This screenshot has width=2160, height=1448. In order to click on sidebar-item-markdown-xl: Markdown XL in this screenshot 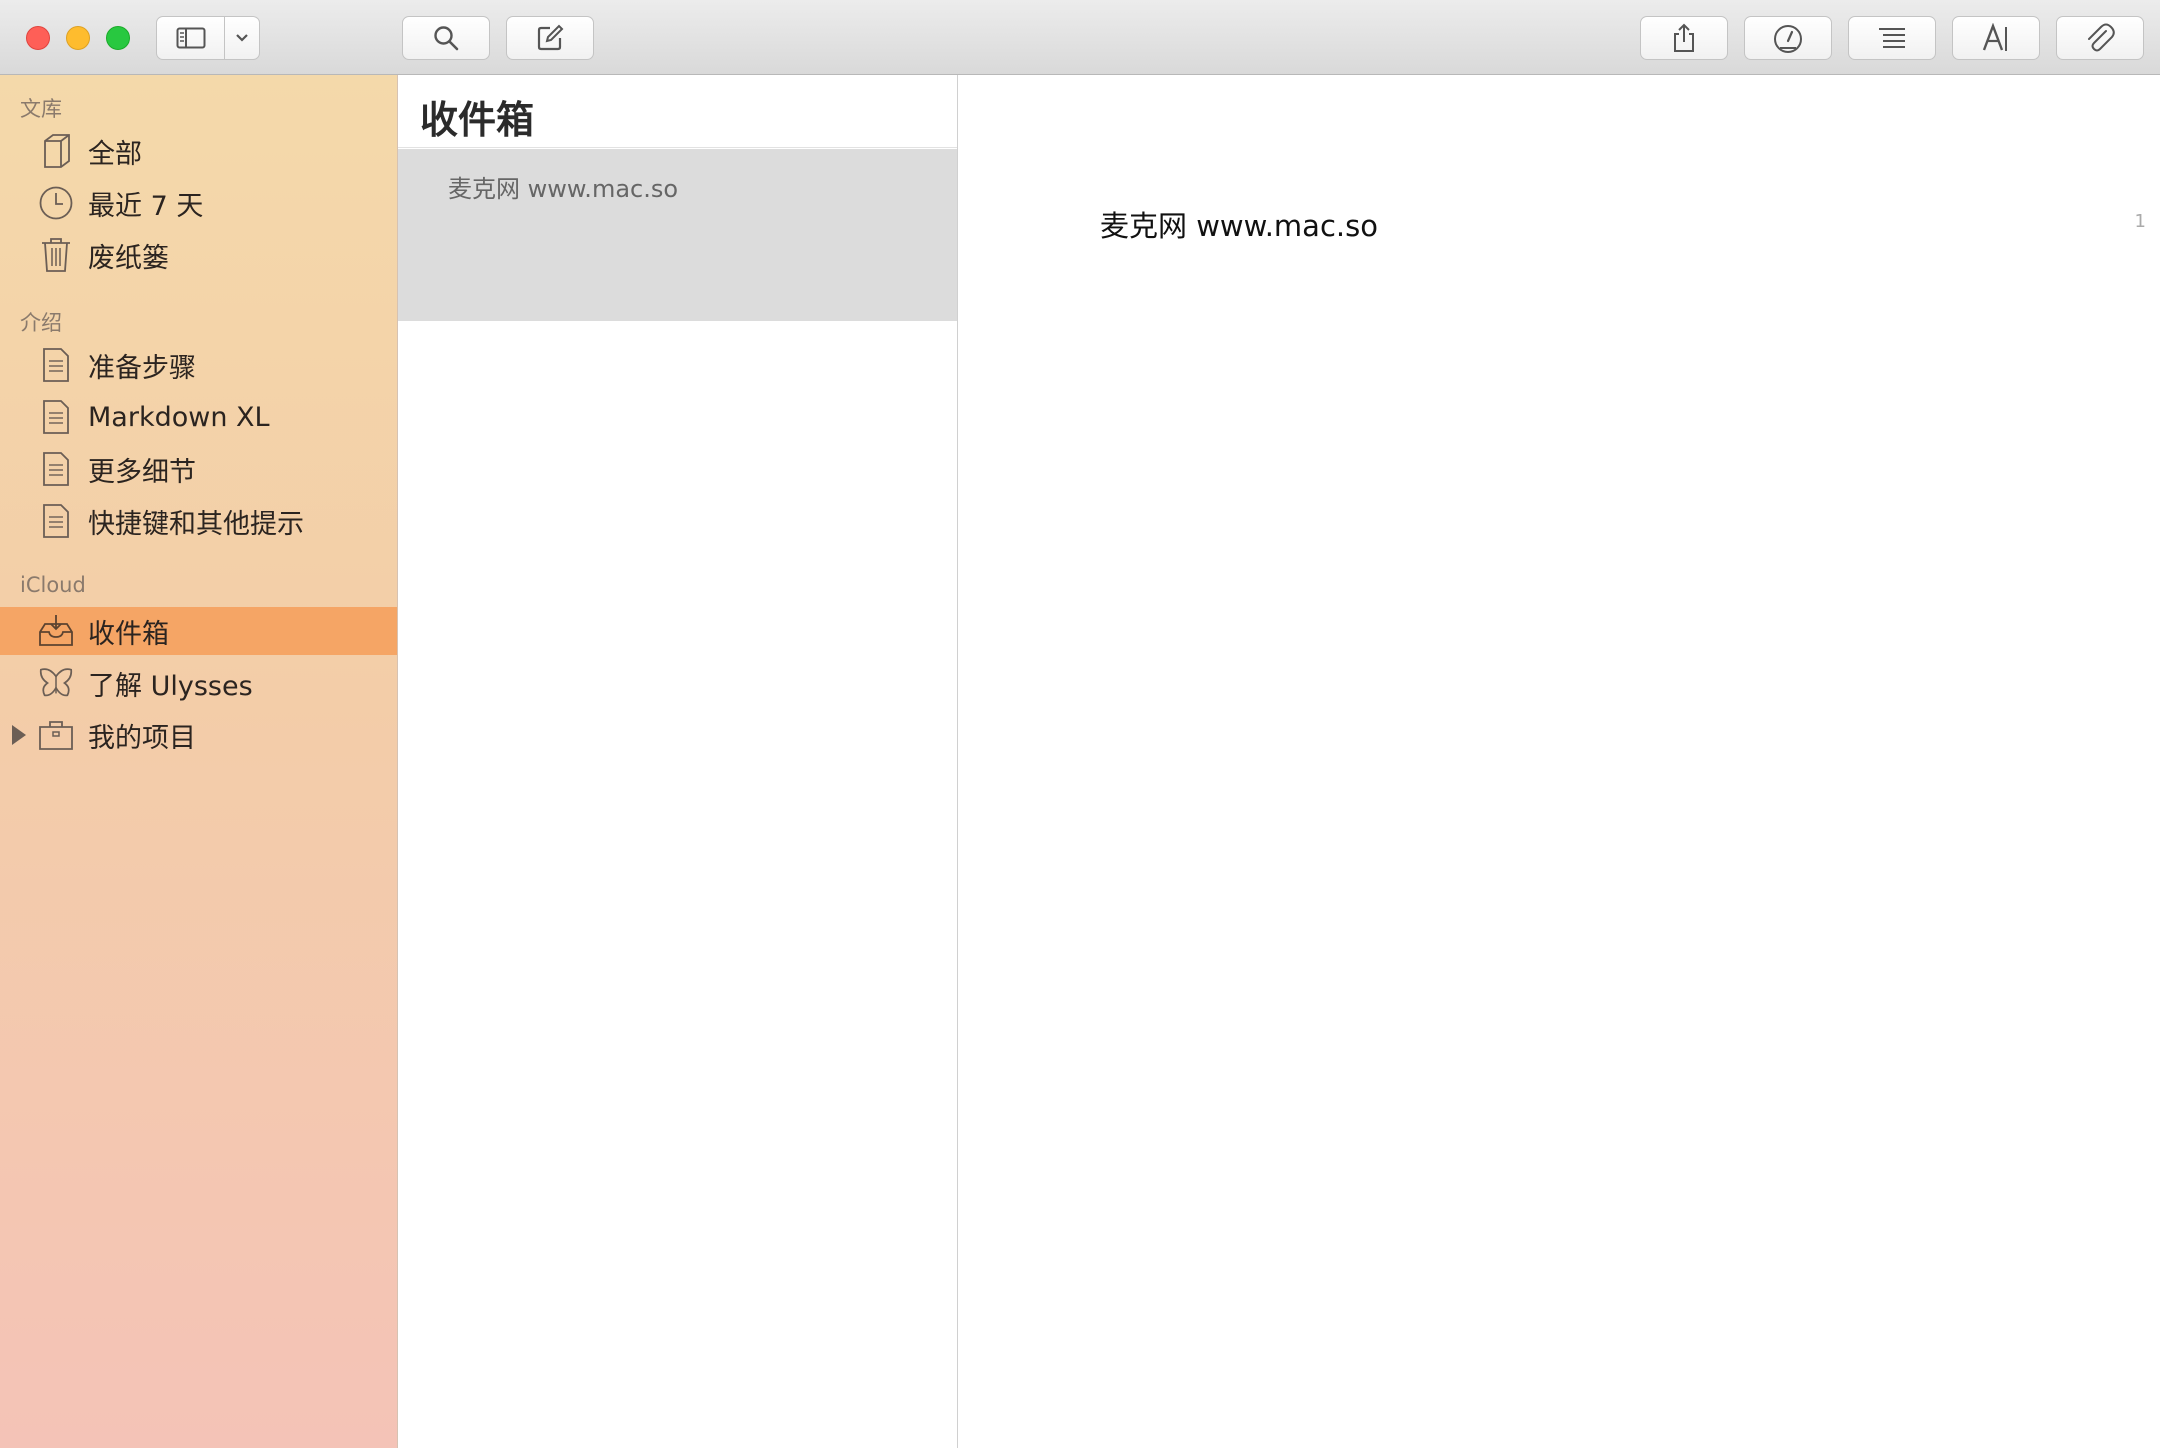, I will do `click(198, 417)`.